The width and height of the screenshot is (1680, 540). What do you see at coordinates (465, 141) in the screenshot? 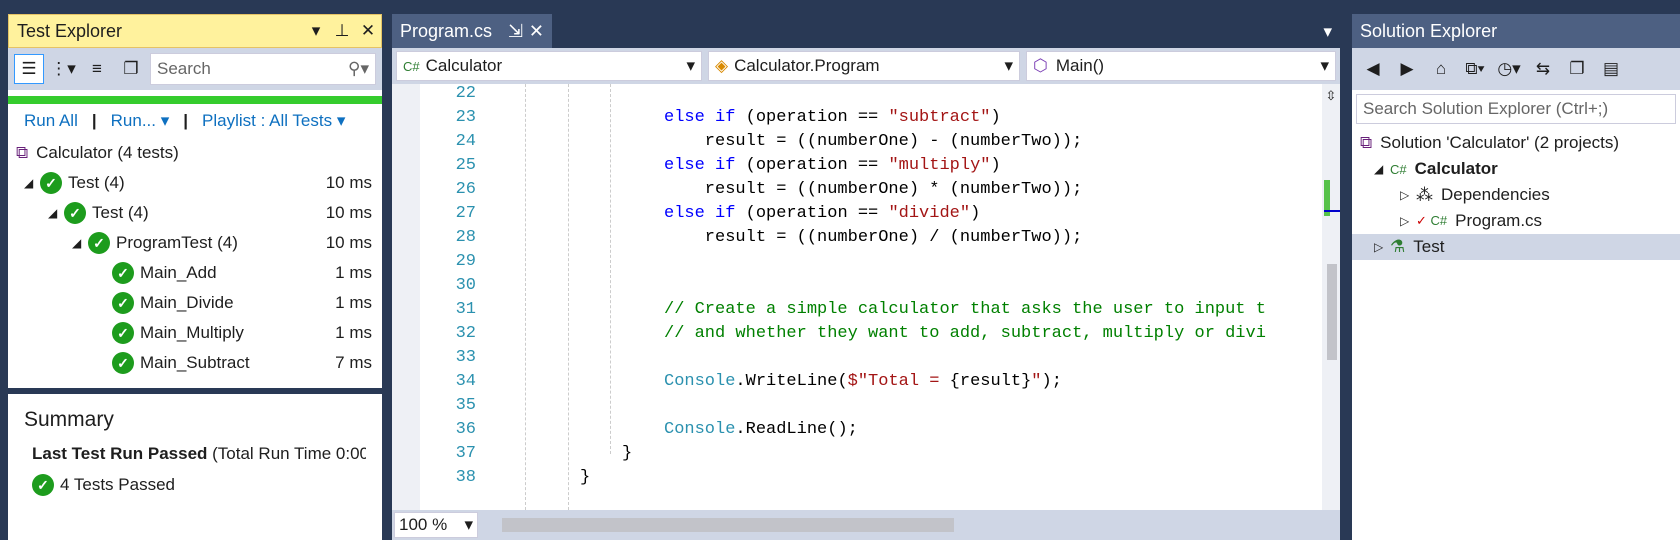
I see `line-number: 24` at bounding box center [465, 141].